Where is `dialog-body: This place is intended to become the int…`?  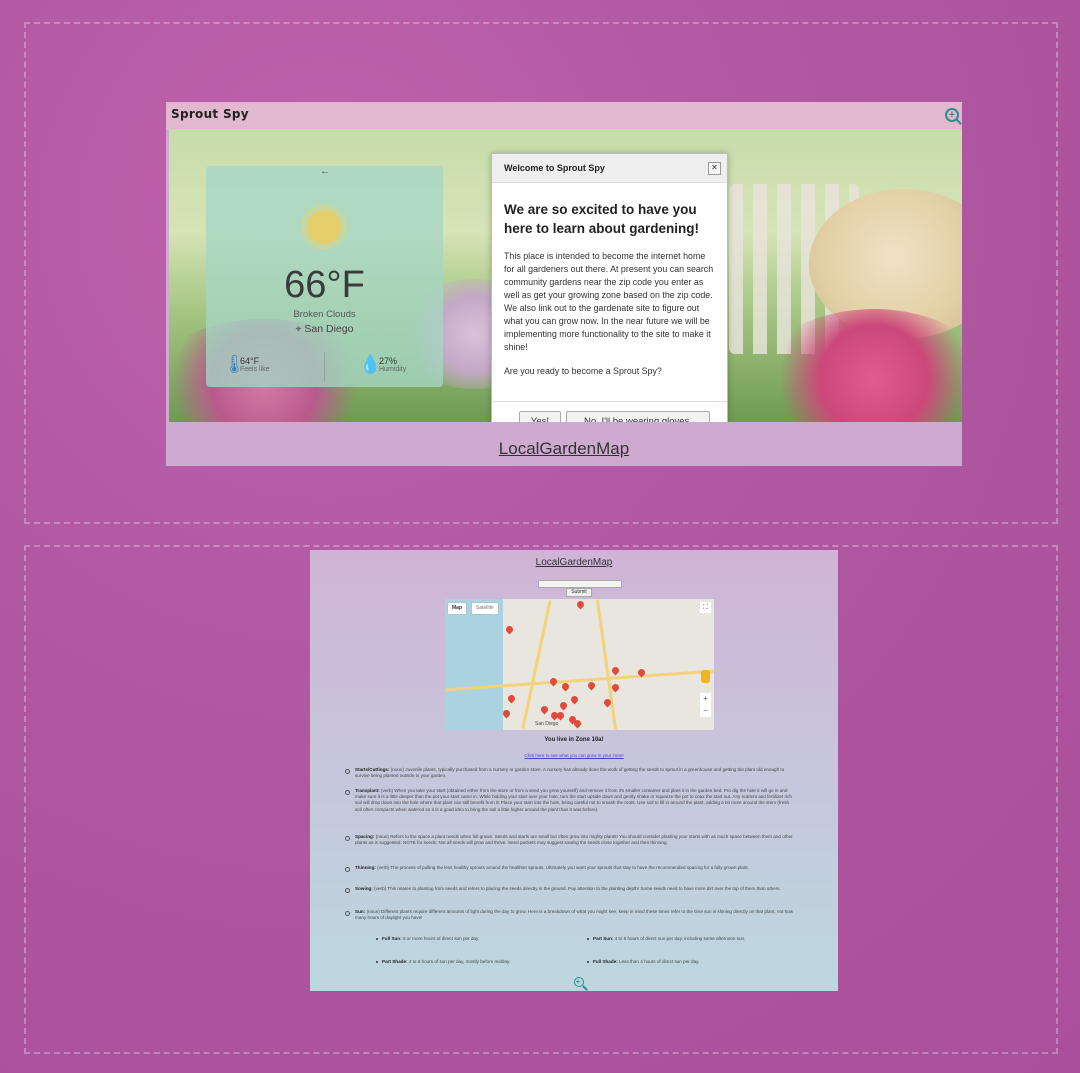
dialog-body: This place is intended to become the int… is located at coordinates (609, 301).